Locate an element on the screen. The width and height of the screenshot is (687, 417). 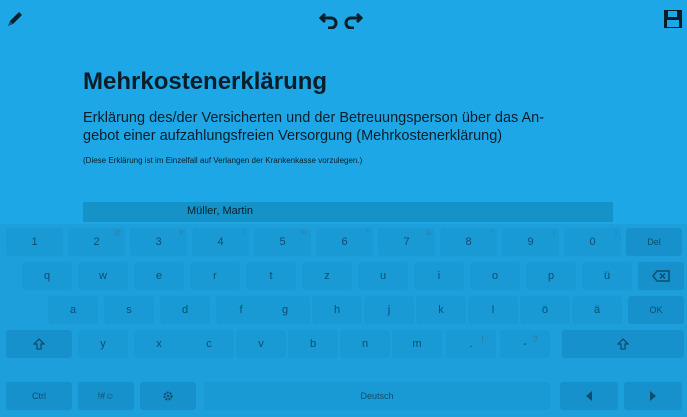
key-a: a is located at coordinates (73, 310).